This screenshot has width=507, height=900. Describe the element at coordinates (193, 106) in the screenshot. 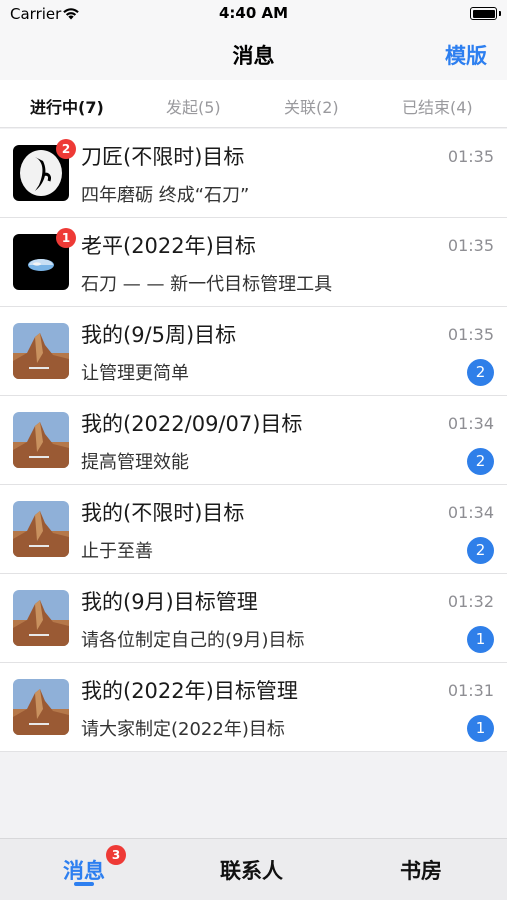

I see `tab-initiated: 发起(5)` at that location.